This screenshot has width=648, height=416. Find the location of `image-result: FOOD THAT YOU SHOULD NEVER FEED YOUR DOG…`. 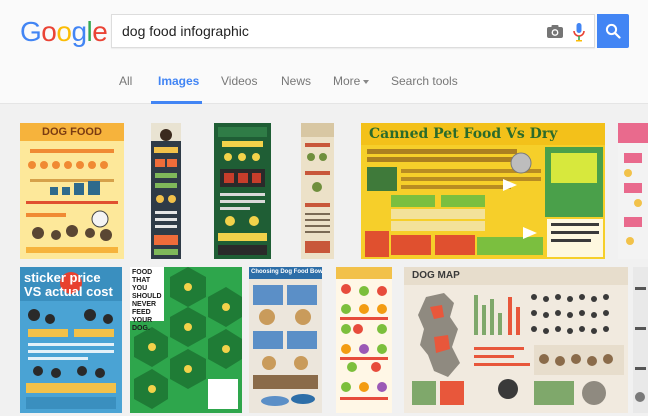

image-result: FOOD THAT YOU SHOULD NEVER FEED YOUR DOG… is located at coordinates (186, 340).